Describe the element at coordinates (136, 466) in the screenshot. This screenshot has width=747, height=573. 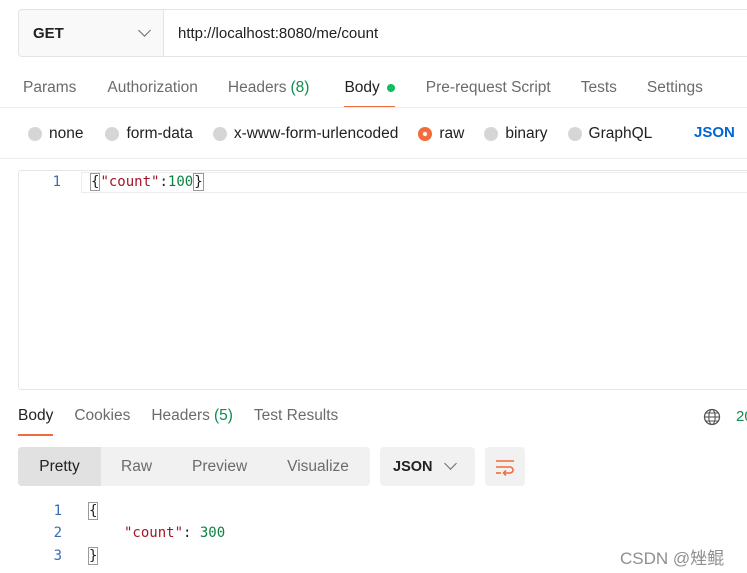
I see `view-mode-raw: Raw` at that location.